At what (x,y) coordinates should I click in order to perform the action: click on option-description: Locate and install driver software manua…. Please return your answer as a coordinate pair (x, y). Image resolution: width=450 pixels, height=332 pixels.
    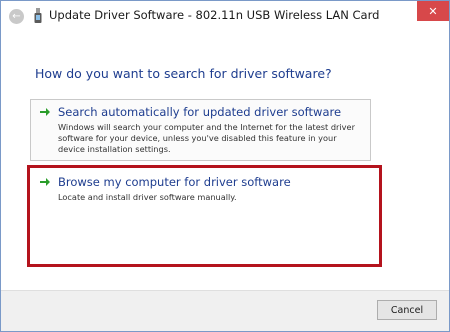
    Looking at the image, I should click on (147, 197).